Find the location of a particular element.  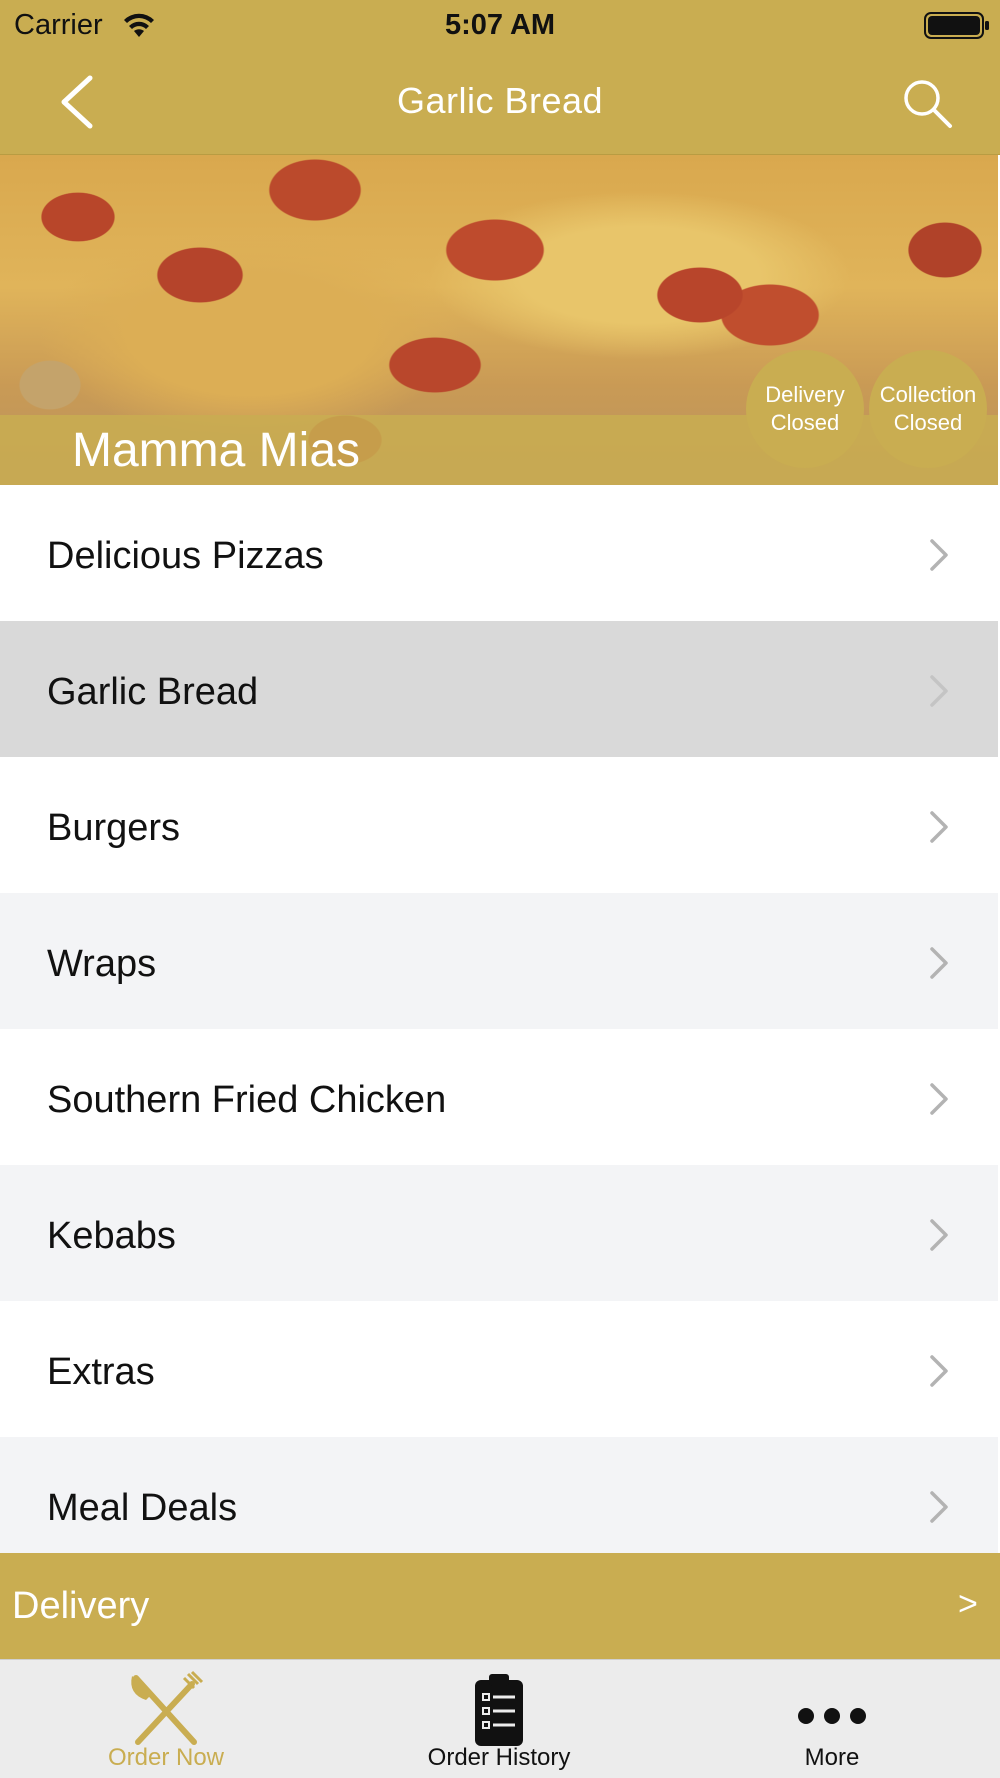

tab-order-now: Order Now is located at coordinates (166, 1719).